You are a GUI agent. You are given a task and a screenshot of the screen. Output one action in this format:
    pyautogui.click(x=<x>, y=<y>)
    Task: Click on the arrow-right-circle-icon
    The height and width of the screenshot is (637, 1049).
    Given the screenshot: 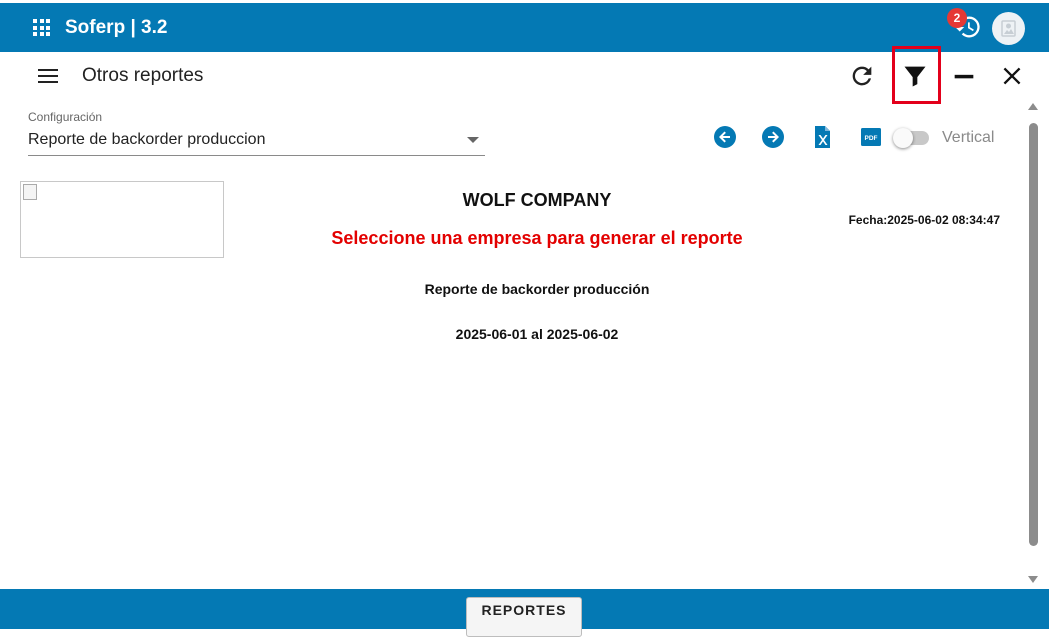 What is the action you would take?
    pyautogui.click(x=773, y=137)
    